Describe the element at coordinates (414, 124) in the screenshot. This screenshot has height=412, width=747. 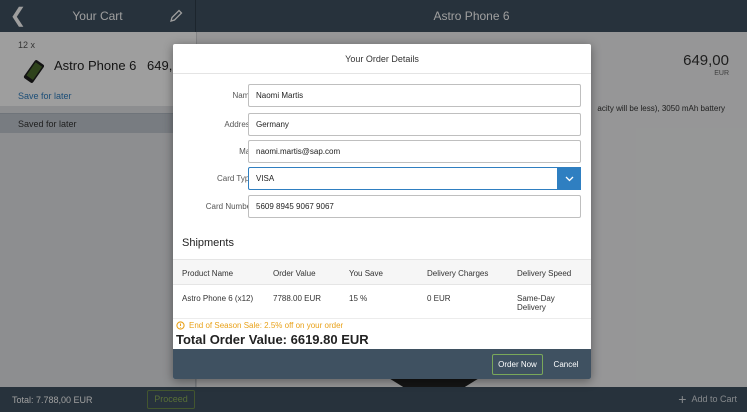
I see `address-field: Germany` at that location.